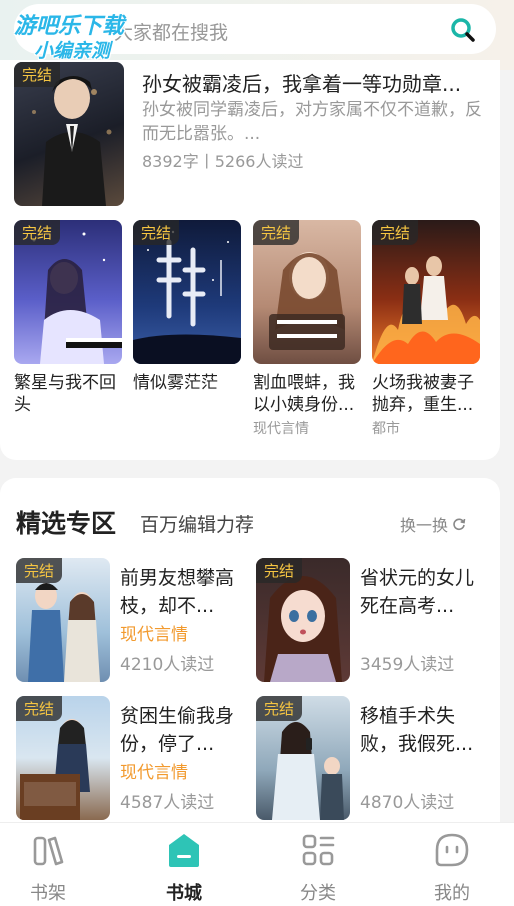 The height and width of the screenshot is (906, 514). What do you see at coordinates (154, 773) in the screenshot?
I see `zone-book-category-3: 现代言情` at bounding box center [154, 773].